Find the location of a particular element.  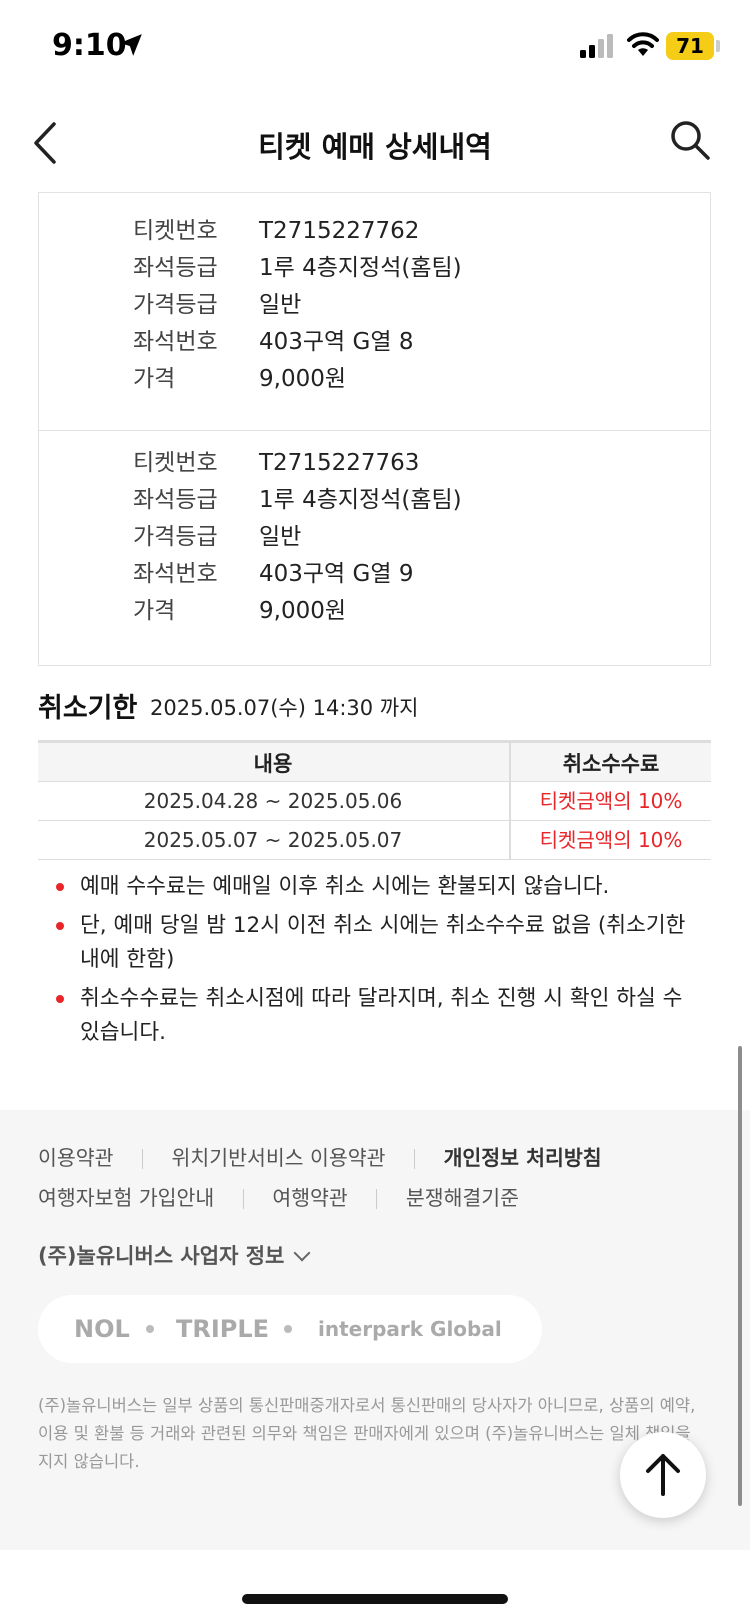

table-row: 2025.04.28 ~ 2025.05.06 티켓금액의 10% is located at coordinates (374, 801).